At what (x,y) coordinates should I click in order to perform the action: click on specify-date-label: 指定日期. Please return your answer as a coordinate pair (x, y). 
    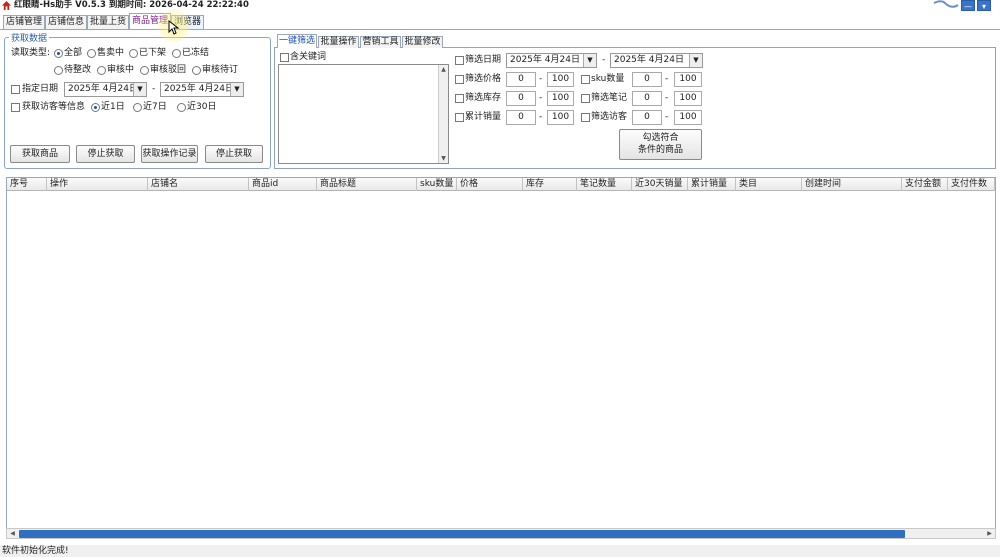
    Looking at the image, I should click on (40, 89).